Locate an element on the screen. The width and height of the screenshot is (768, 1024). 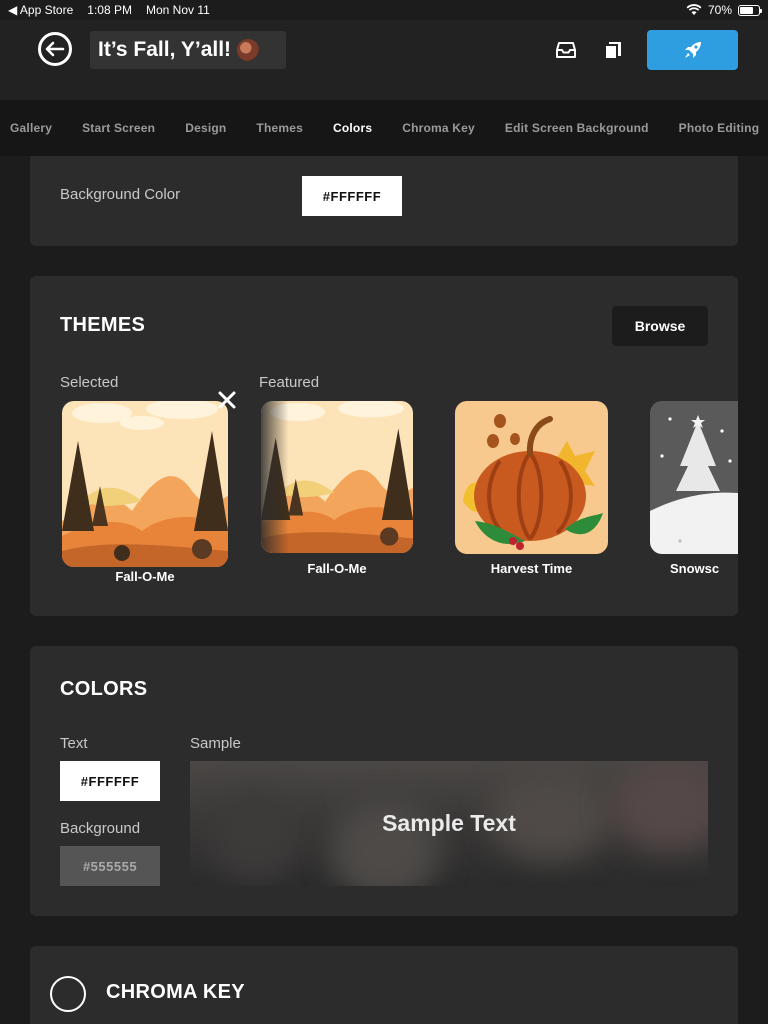
selected-theme-thumbnail is located at coordinates (145, 484).